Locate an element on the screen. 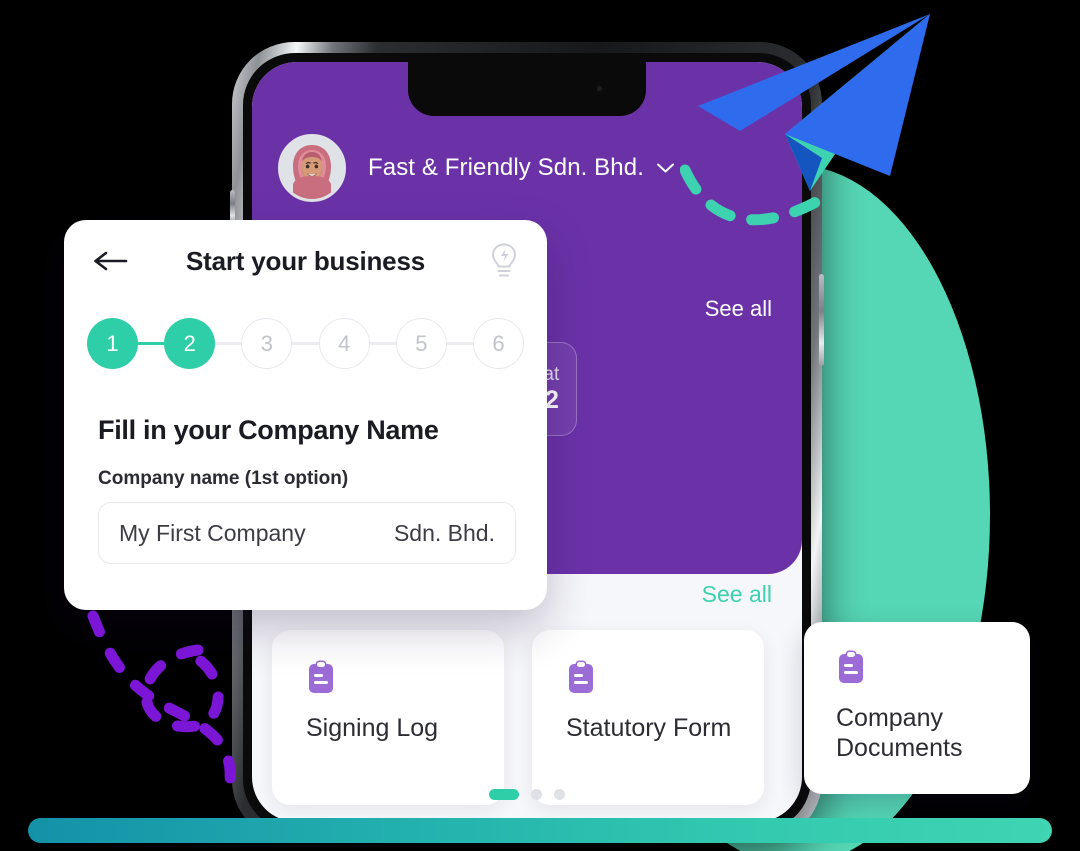  dashed-loop-decoration is located at coordinates (161, 705).